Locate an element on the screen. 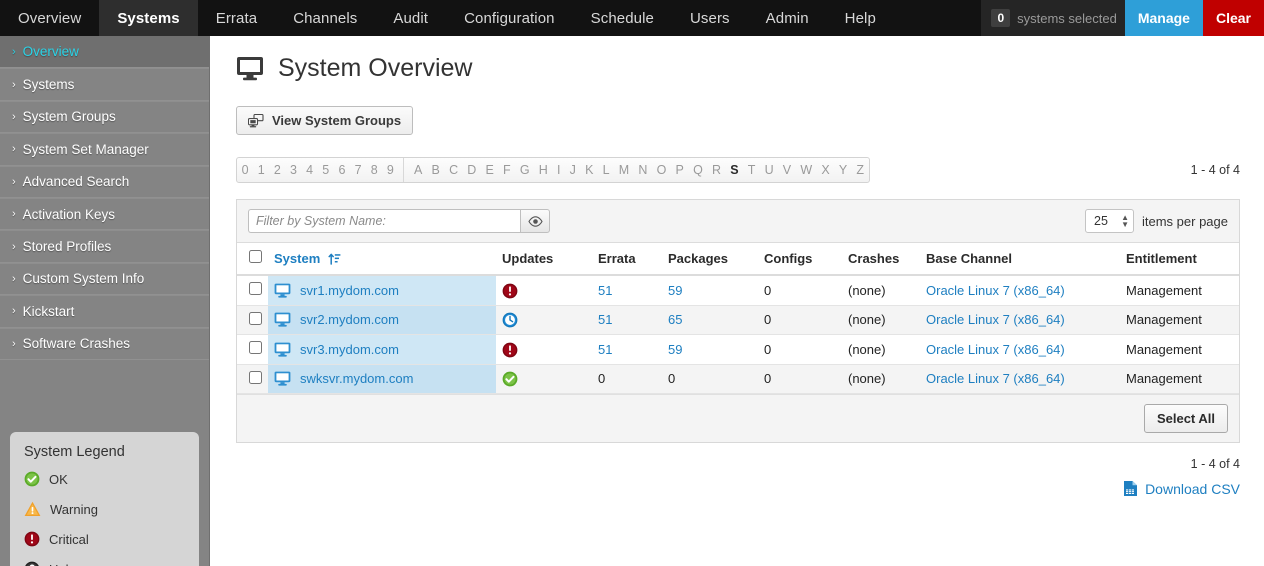 Image resolution: width=1264 pixels, height=566 pixels. alpha-filter-O: O is located at coordinates (661, 170).